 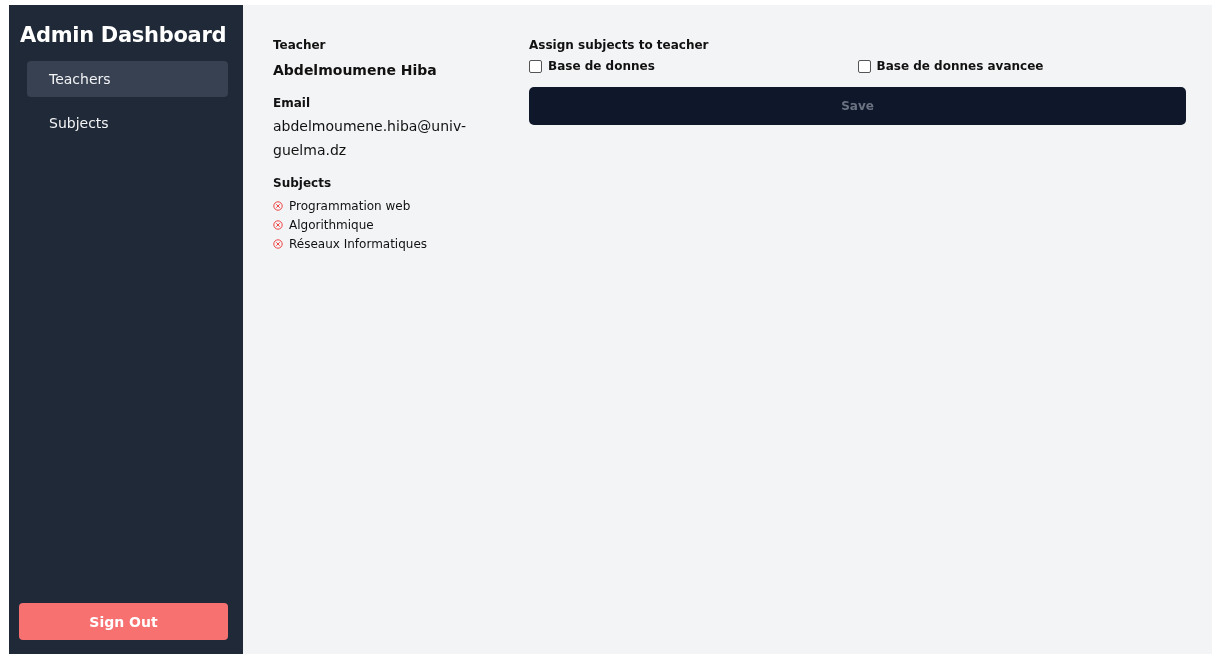 What do you see at coordinates (601, 66) in the screenshot?
I see `checkbox-label: Base de donnes` at bounding box center [601, 66].